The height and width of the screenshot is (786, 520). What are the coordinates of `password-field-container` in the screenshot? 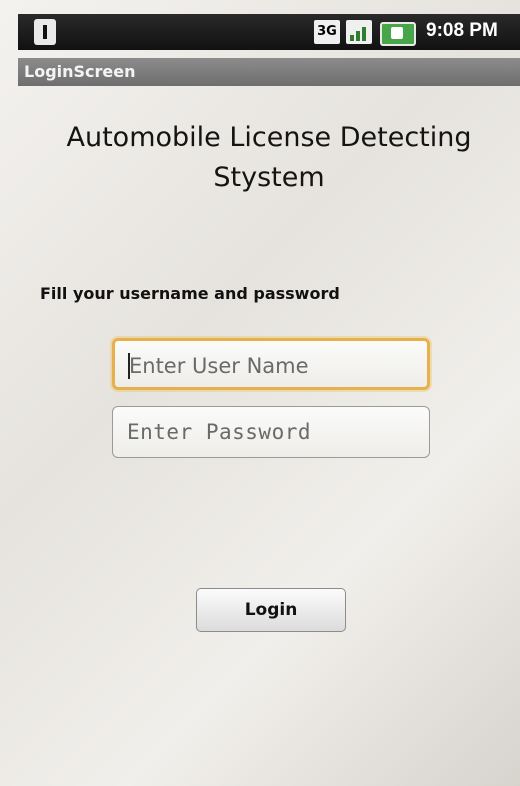 It's located at (271, 432).